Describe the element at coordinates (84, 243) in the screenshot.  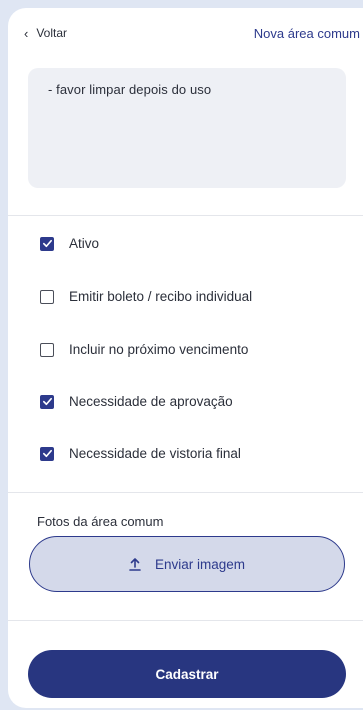
I see `option-label: Ativo` at that location.